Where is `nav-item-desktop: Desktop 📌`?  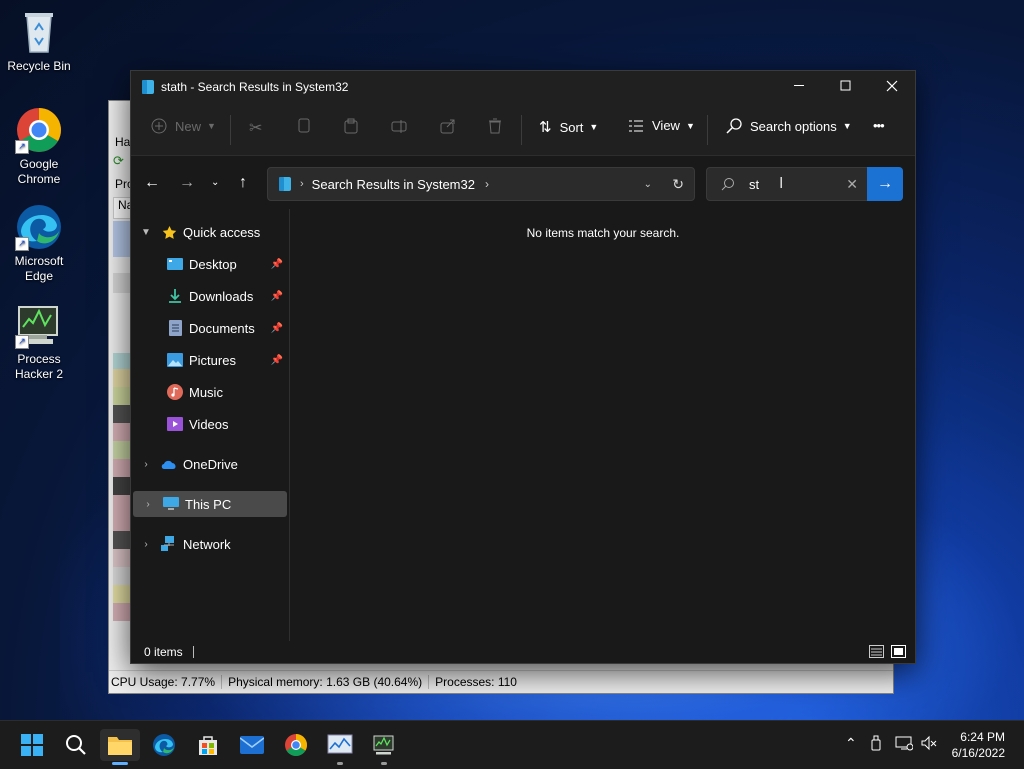
nav-item-desktop: Desktop 📌 is located at coordinates (208, 264).